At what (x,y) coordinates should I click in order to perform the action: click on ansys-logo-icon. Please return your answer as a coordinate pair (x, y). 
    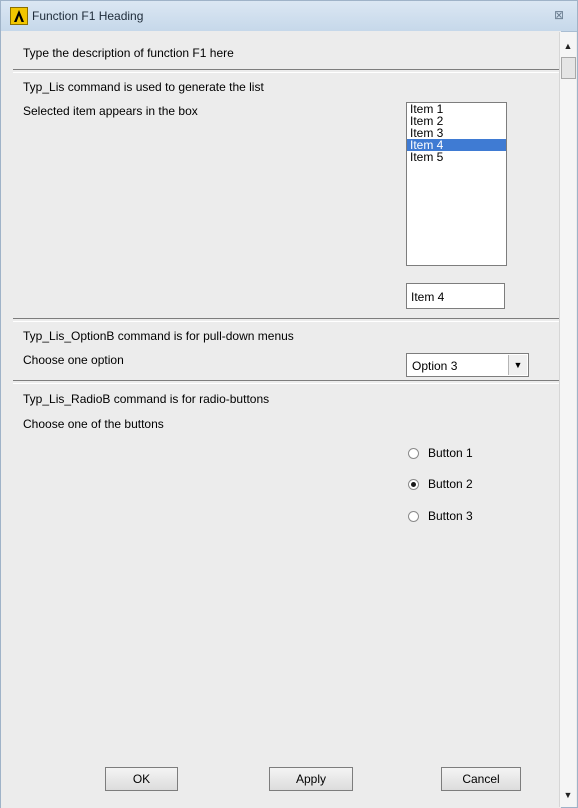
    Looking at the image, I should click on (19, 16).